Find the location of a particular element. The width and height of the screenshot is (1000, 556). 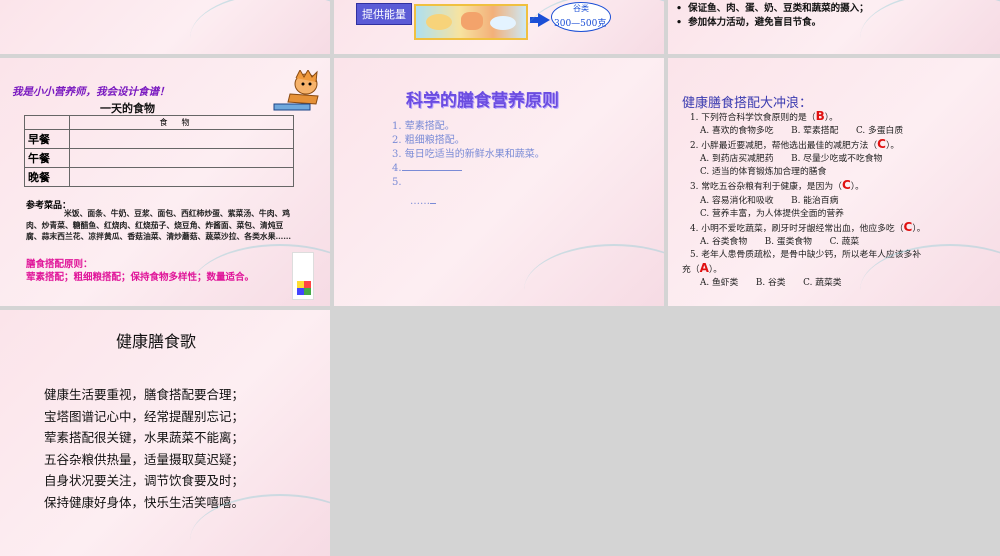

options-1: A. 喜欢的食物多吃 B. 荤素搭配 C. 多蛋白质 is located at coordinates (802, 131).